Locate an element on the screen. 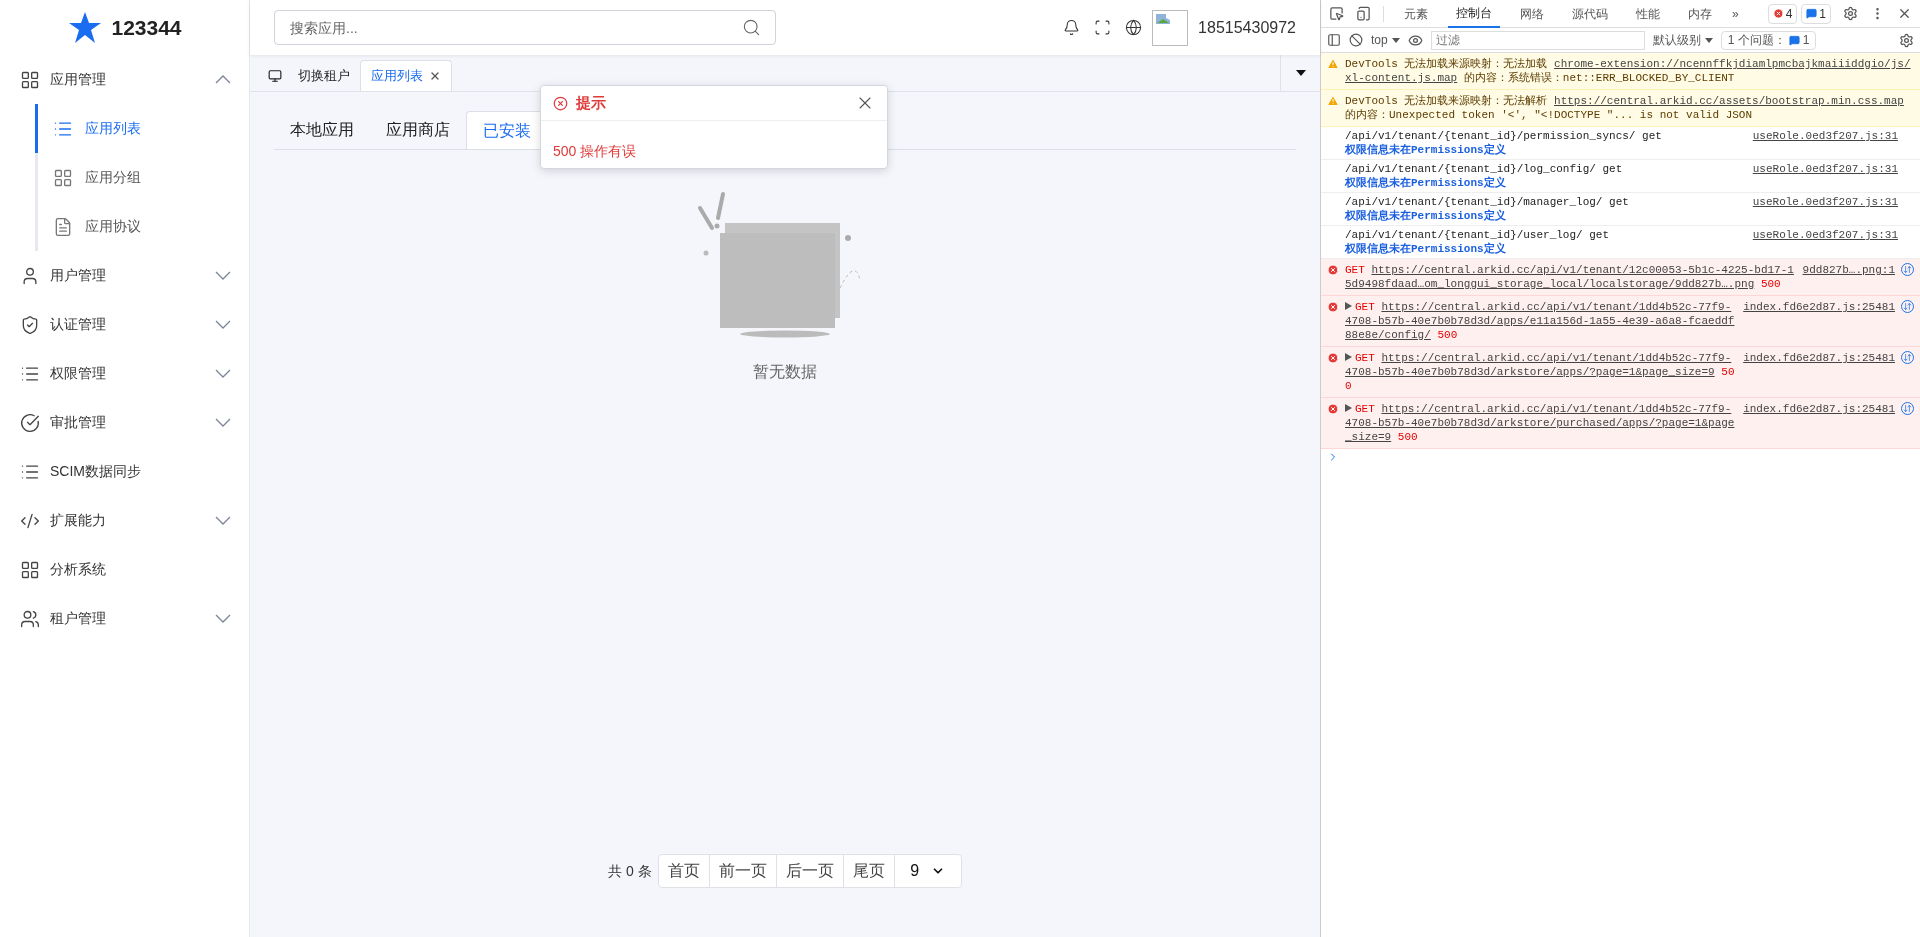 The width and height of the screenshot is (1920, 937). level-select: 默认级别 is located at coordinates (1682, 40).